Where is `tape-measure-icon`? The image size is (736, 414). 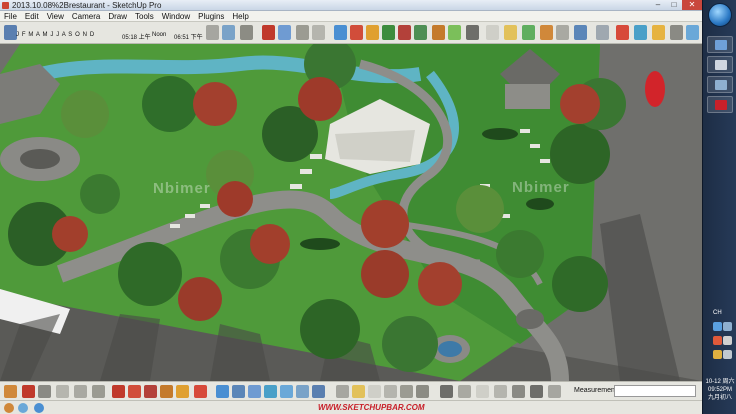
tape-measure-icon is located at coordinates (374, 391).